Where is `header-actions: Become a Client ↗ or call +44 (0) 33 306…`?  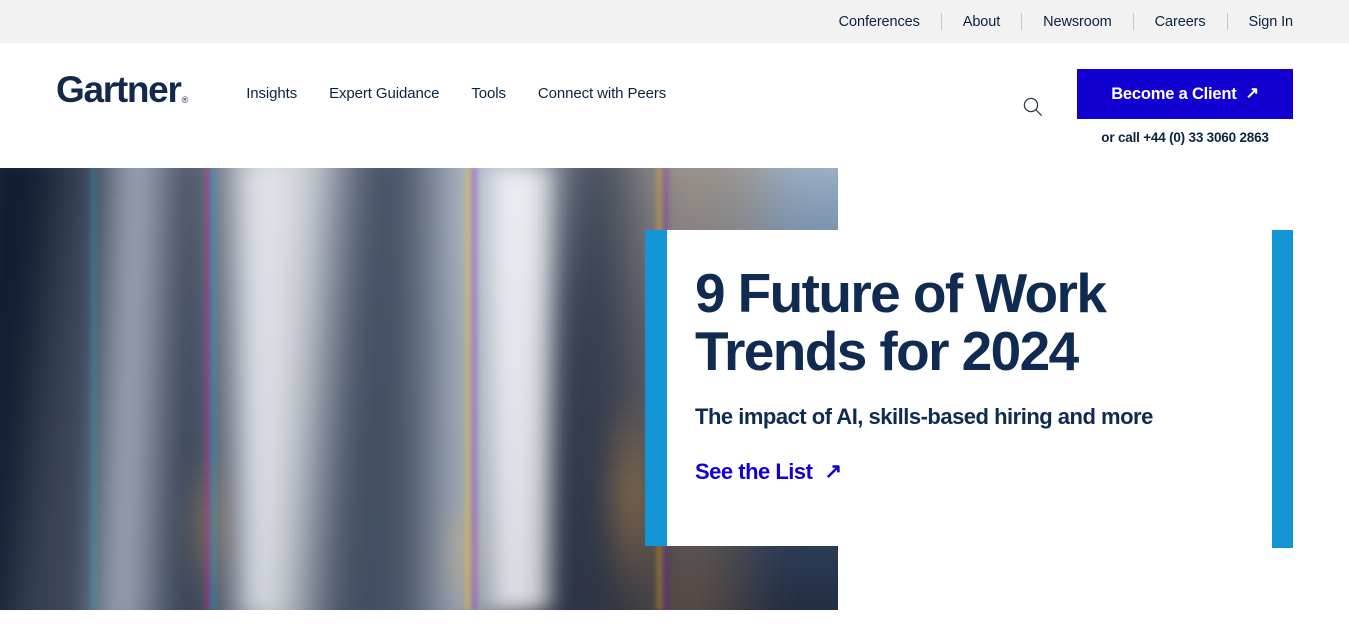
header-actions: Become a Client ↗ or call +44 (0) 33 306… is located at coordinates (1154, 107).